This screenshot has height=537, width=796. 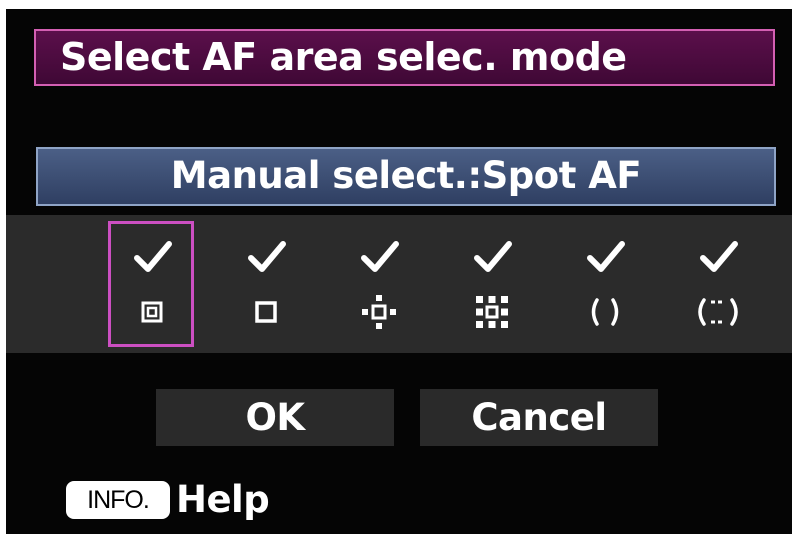 I want to click on spot-af-icon, so click(x=152, y=312).